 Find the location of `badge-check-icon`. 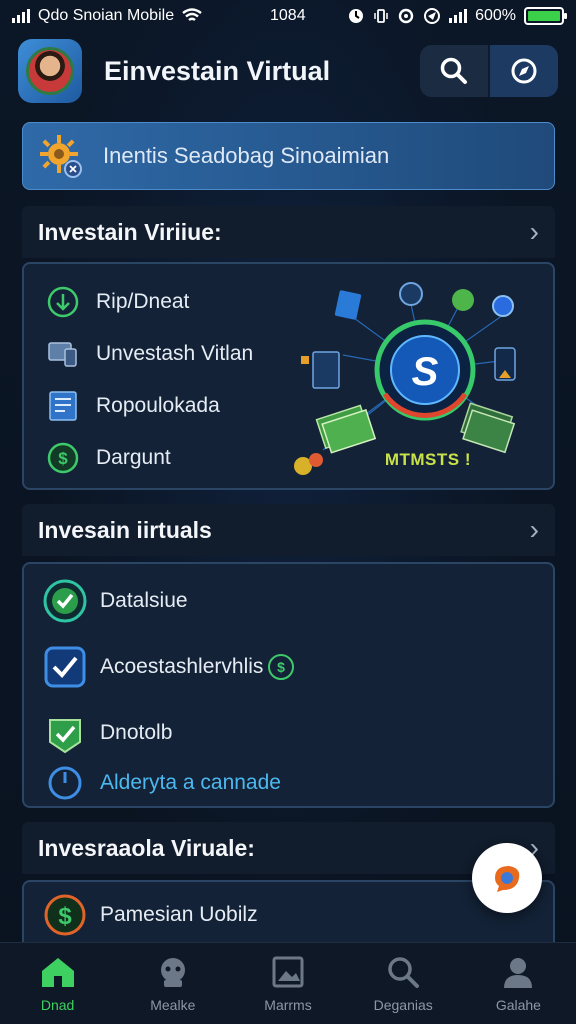

badge-check-icon is located at coordinates (65, 736).